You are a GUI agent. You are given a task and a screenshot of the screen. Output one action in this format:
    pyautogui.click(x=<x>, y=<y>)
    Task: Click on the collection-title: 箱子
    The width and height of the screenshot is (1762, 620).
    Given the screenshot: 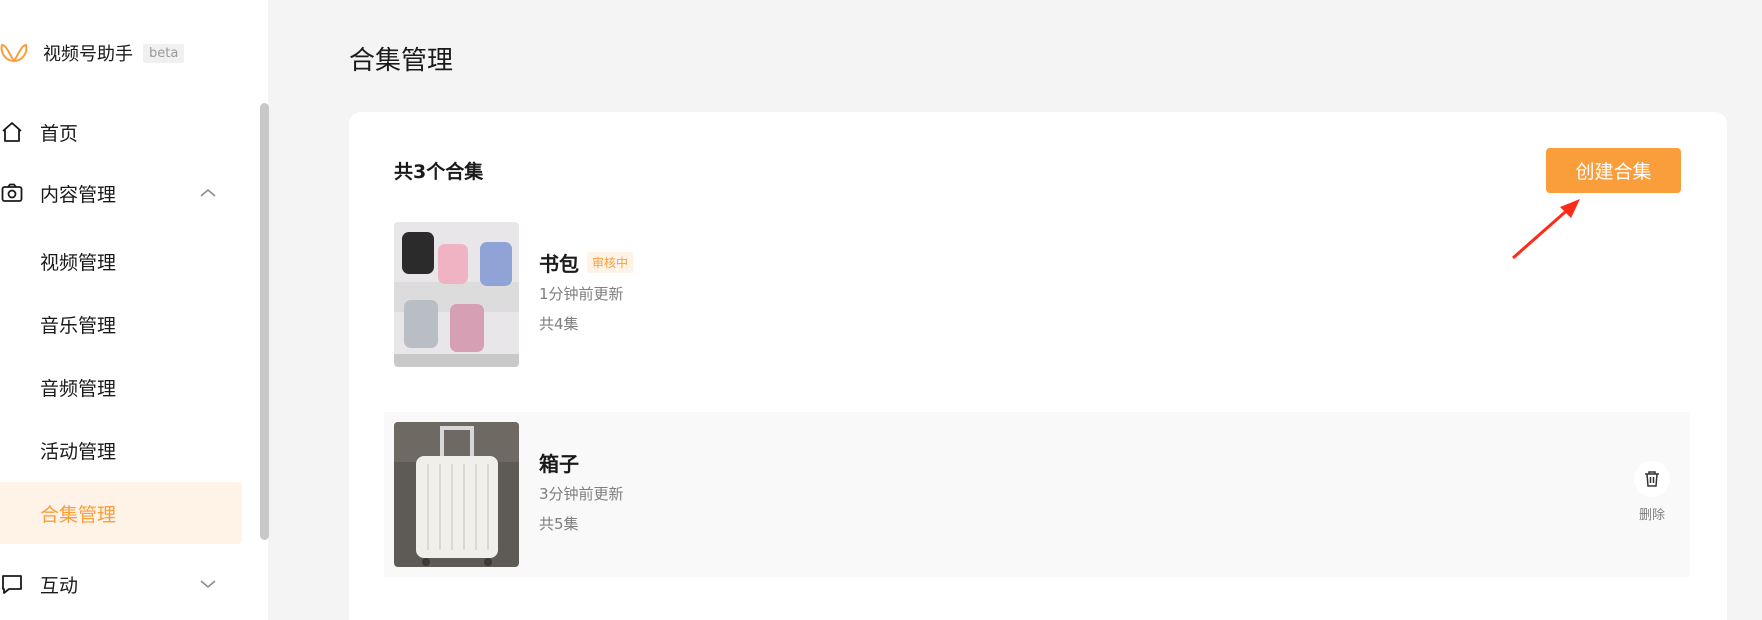 What is the action you would take?
    pyautogui.click(x=559, y=462)
    